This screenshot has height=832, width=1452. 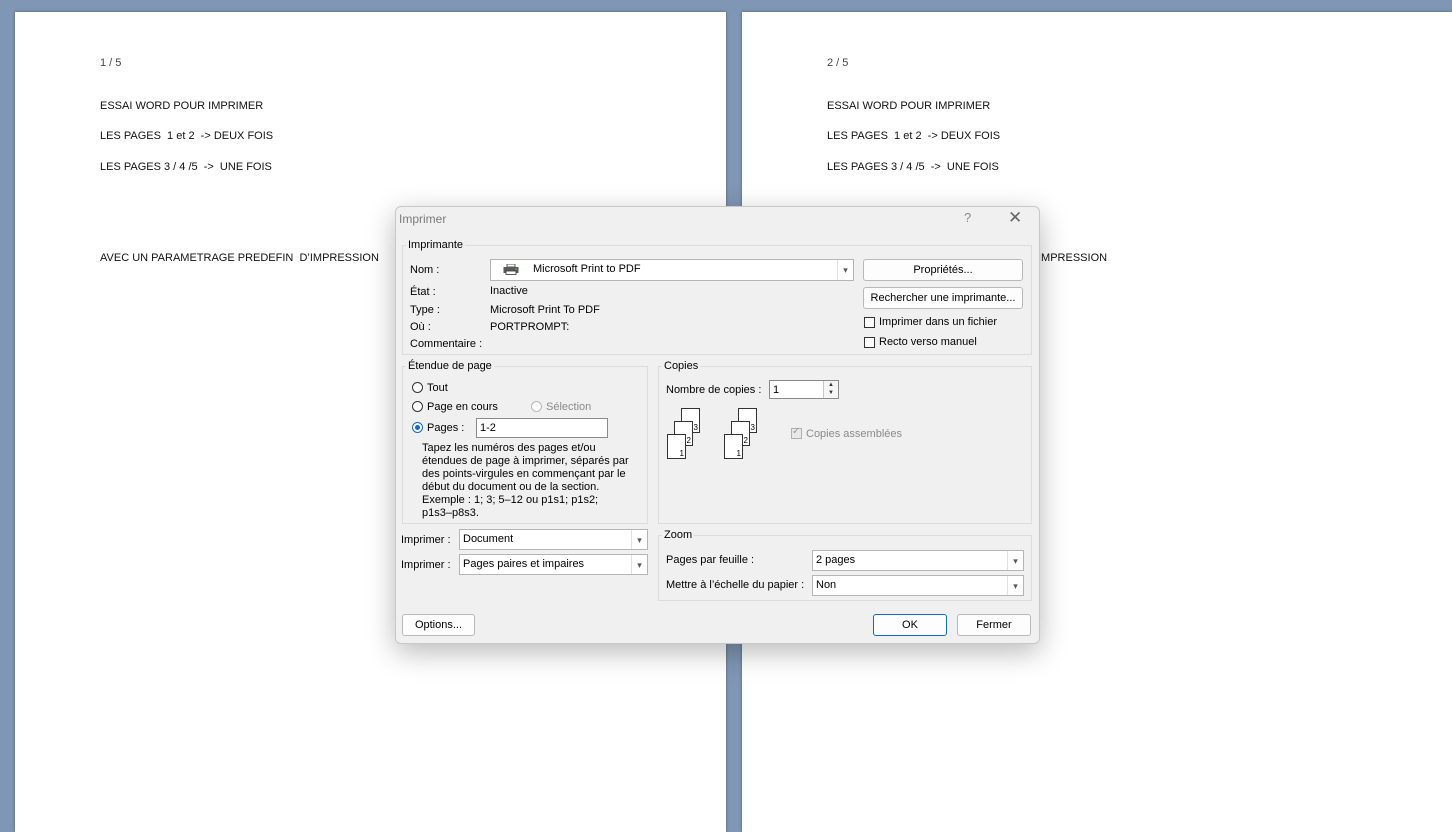 I want to click on print-what-value: Document, so click(x=488, y=539).